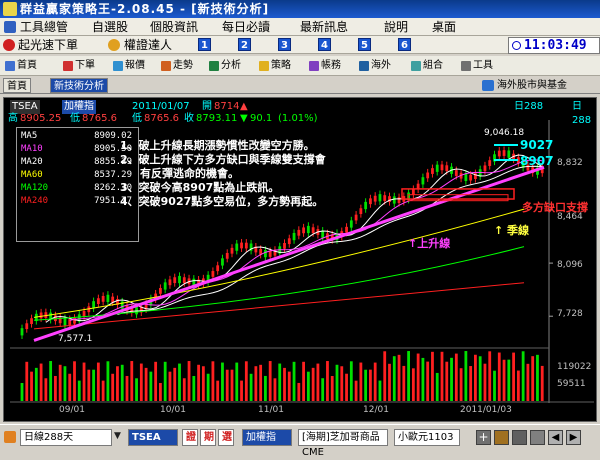  What do you see at coordinates (537, 437) in the screenshot?
I see `settings-icon` at bounding box center [537, 437].